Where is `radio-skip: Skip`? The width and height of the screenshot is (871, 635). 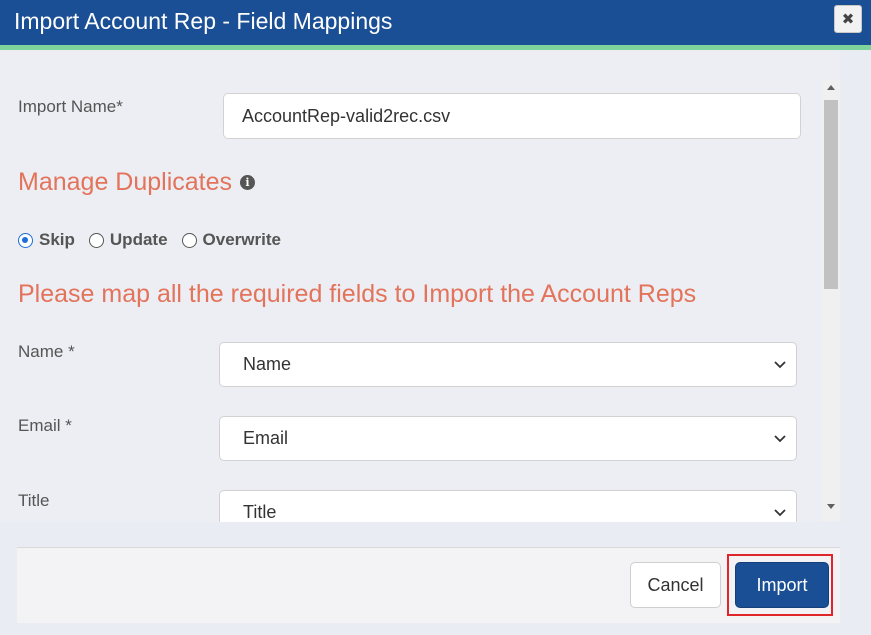 radio-skip: Skip is located at coordinates (46, 240).